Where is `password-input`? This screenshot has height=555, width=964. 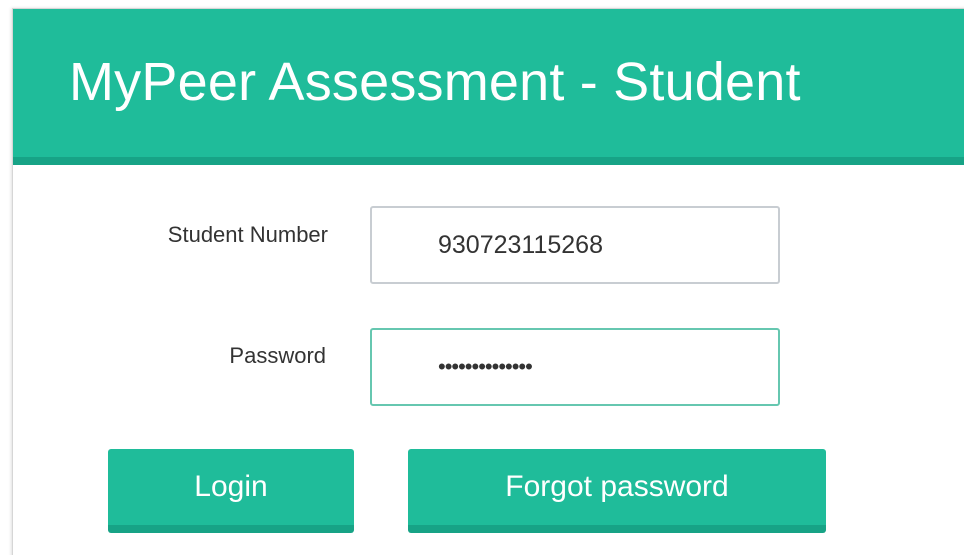 password-input is located at coordinates (575, 367).